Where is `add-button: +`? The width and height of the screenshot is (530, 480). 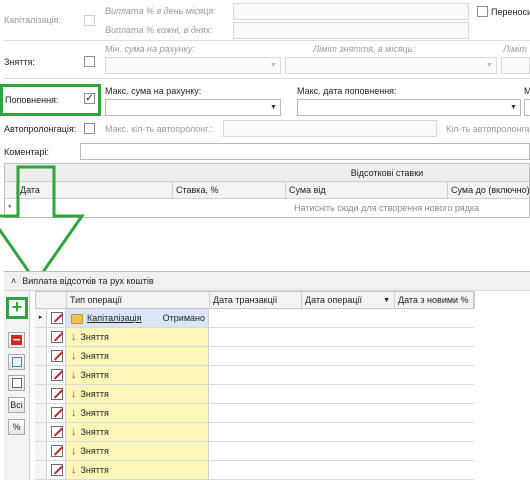
add-button: + is located at coordinates (17, 308).